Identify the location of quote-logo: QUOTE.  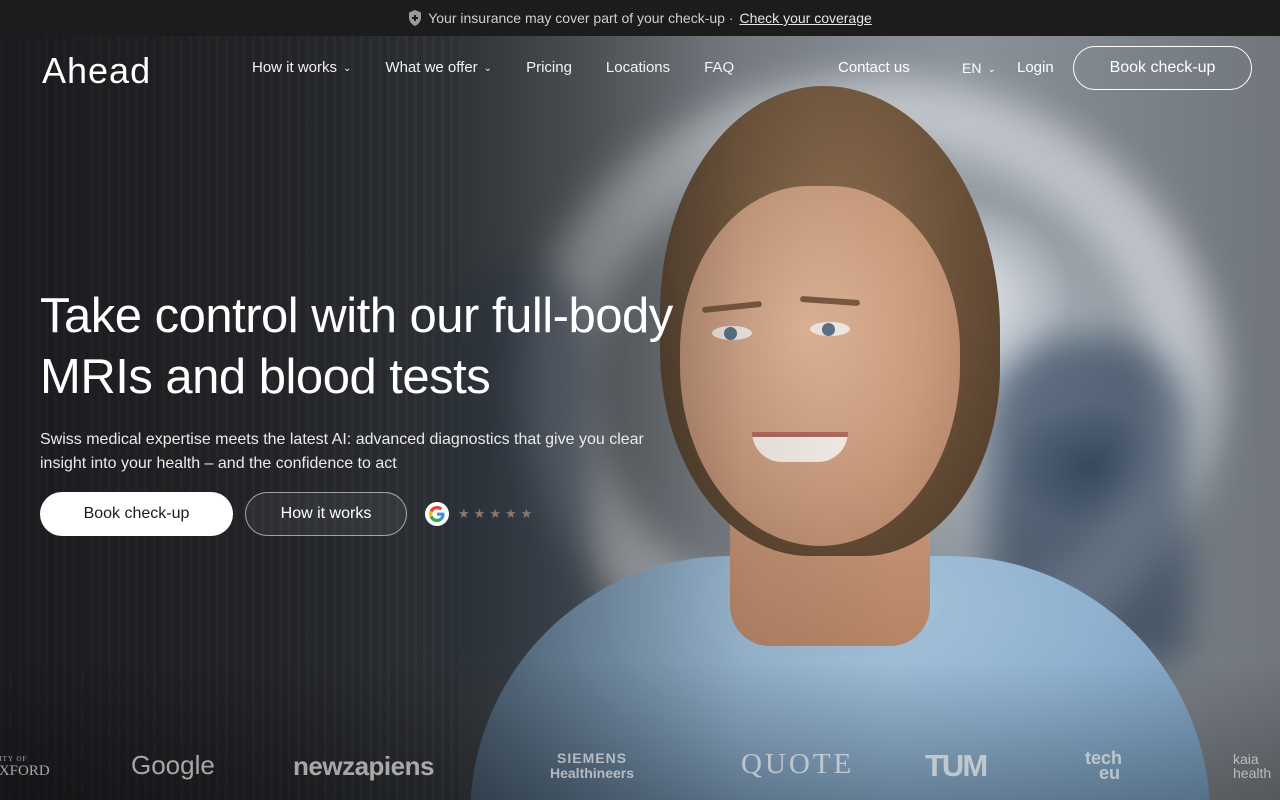
(798, 764).